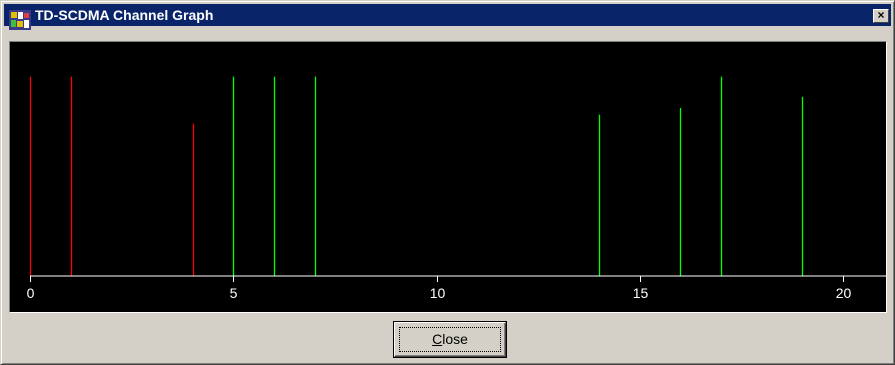 This screenshot has height=365, width=895. I want to click on close-button: Close, so click(450, 339).